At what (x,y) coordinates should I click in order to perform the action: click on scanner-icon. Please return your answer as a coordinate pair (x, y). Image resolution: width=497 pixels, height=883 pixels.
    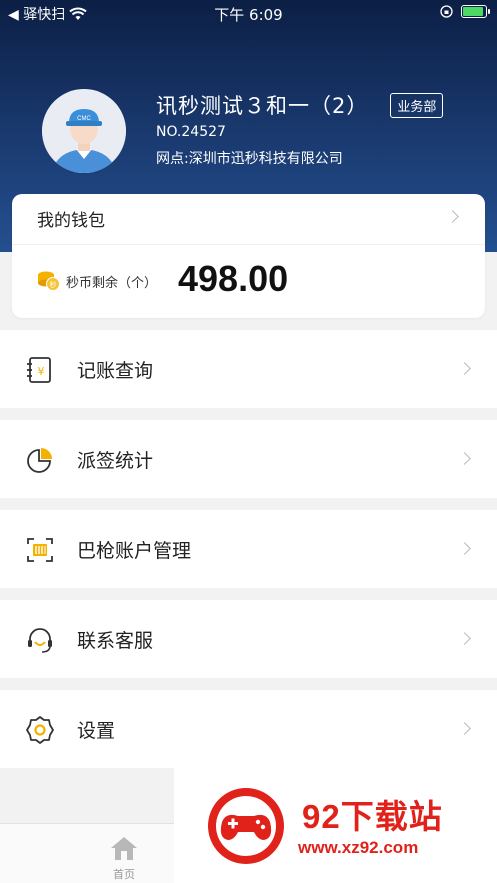
    Looking at the image, I should click on (40, 550).